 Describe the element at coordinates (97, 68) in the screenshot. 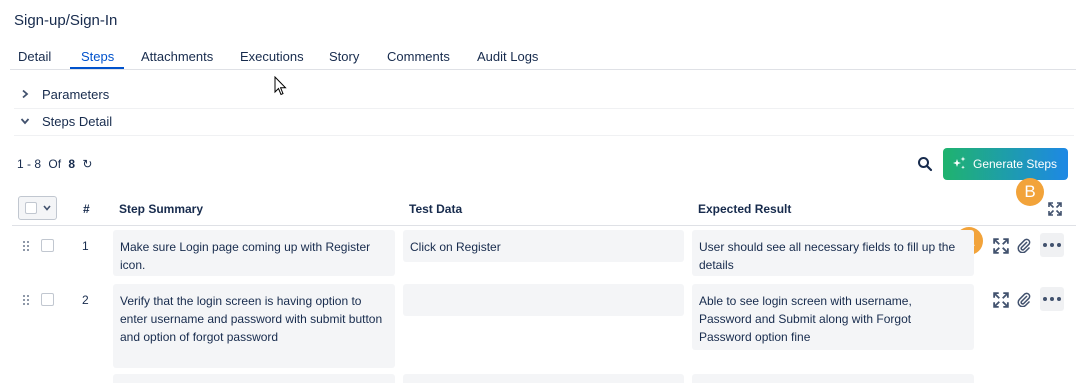

I see `active-tab-indicator` at that location.